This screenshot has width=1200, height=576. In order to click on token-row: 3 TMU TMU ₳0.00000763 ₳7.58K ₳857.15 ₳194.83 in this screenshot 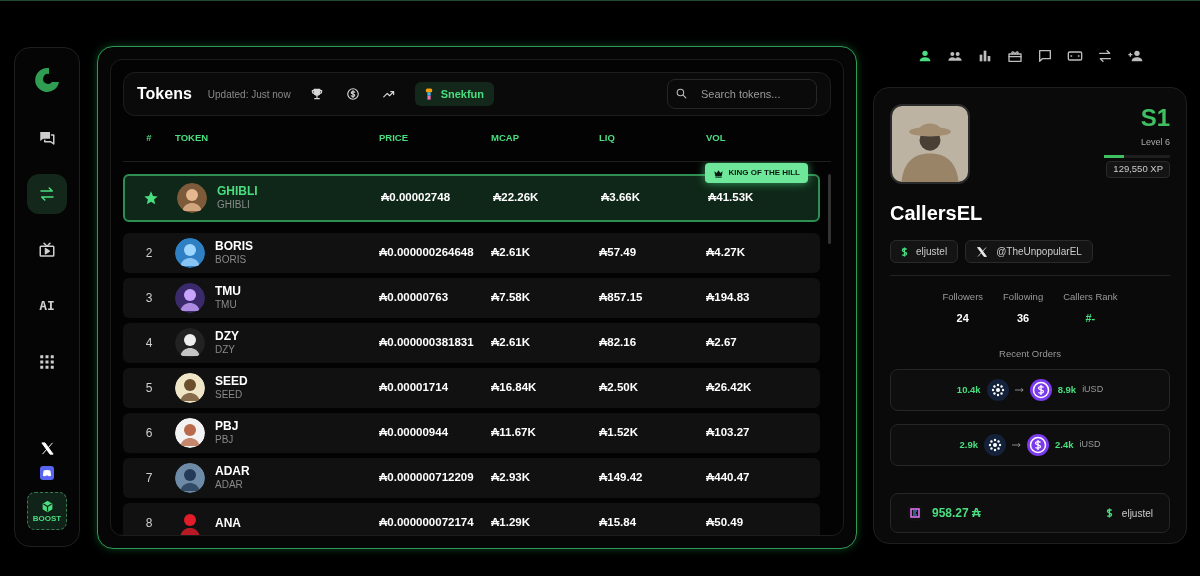, I will do `click(471, 298)`.